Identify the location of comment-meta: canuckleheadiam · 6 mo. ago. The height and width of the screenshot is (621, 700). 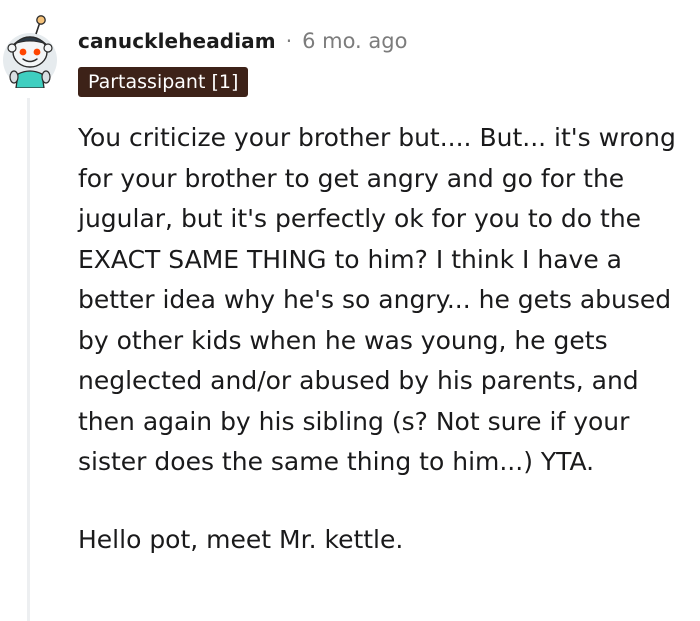
(242, 41).